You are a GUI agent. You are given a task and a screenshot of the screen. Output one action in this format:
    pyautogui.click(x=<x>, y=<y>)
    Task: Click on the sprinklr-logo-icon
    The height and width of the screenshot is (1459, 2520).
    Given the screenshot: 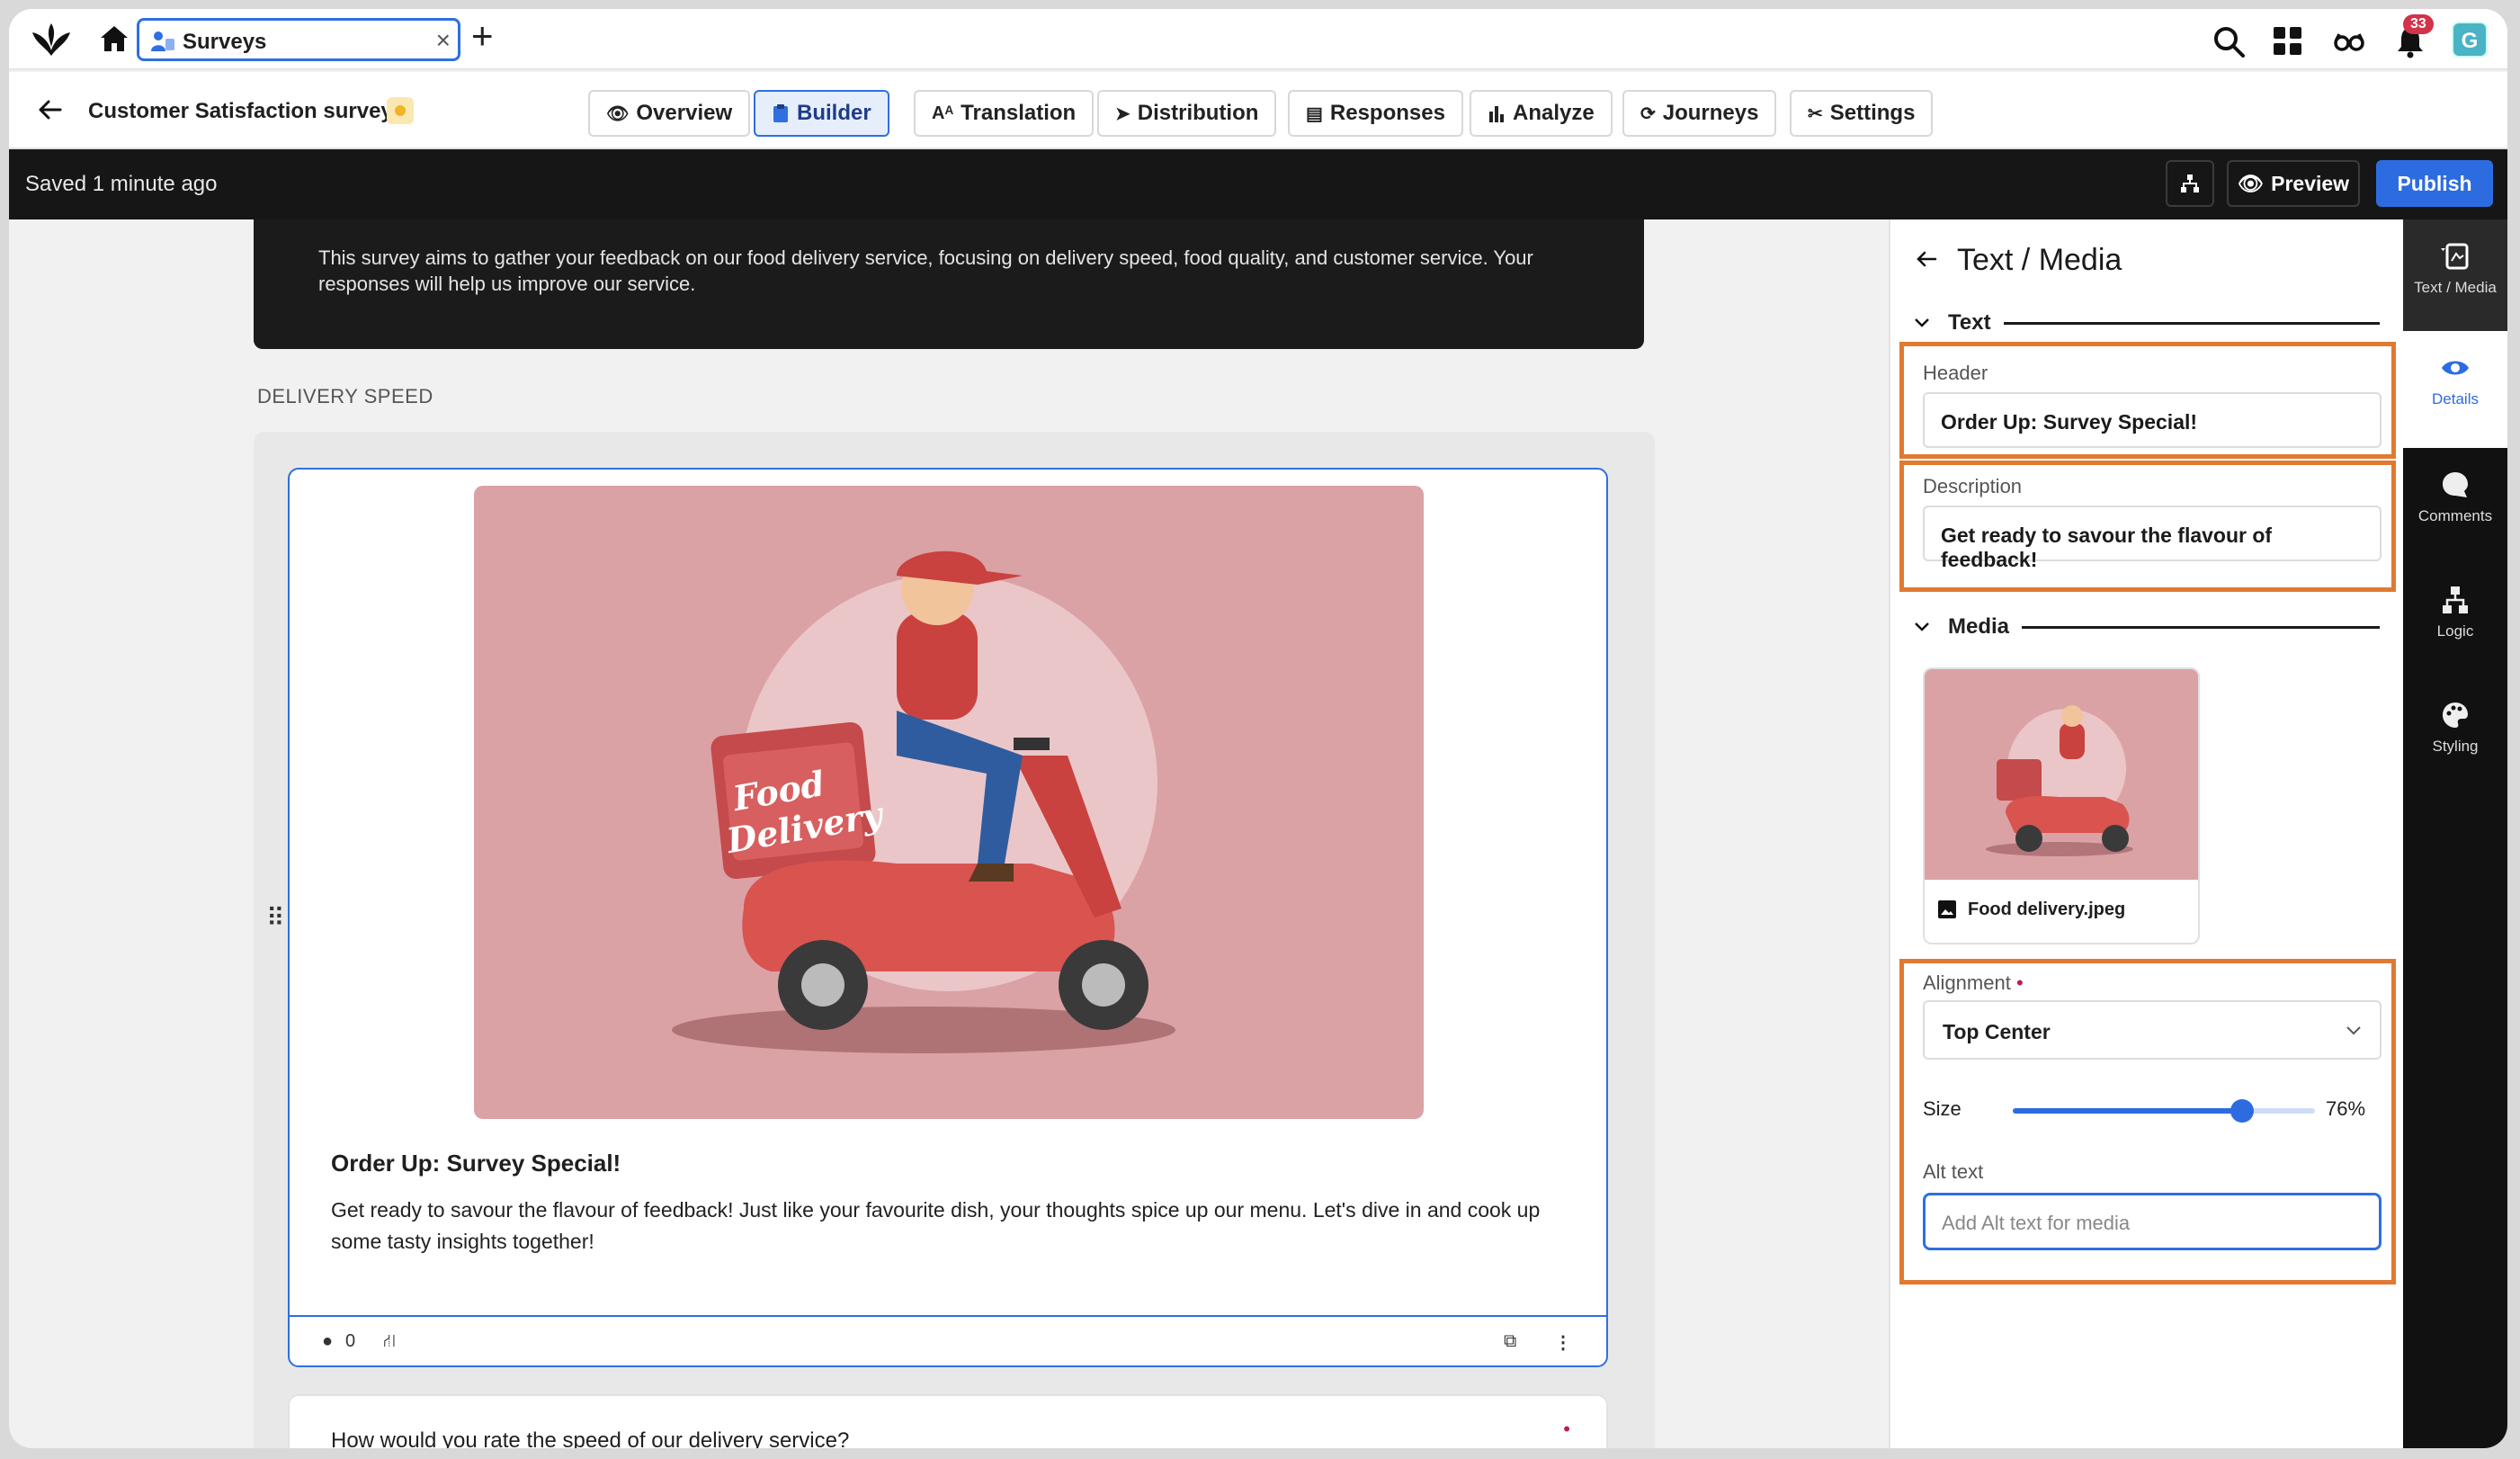 What is the action you would take?
    pyautogui.click(x=51, y=39)
    